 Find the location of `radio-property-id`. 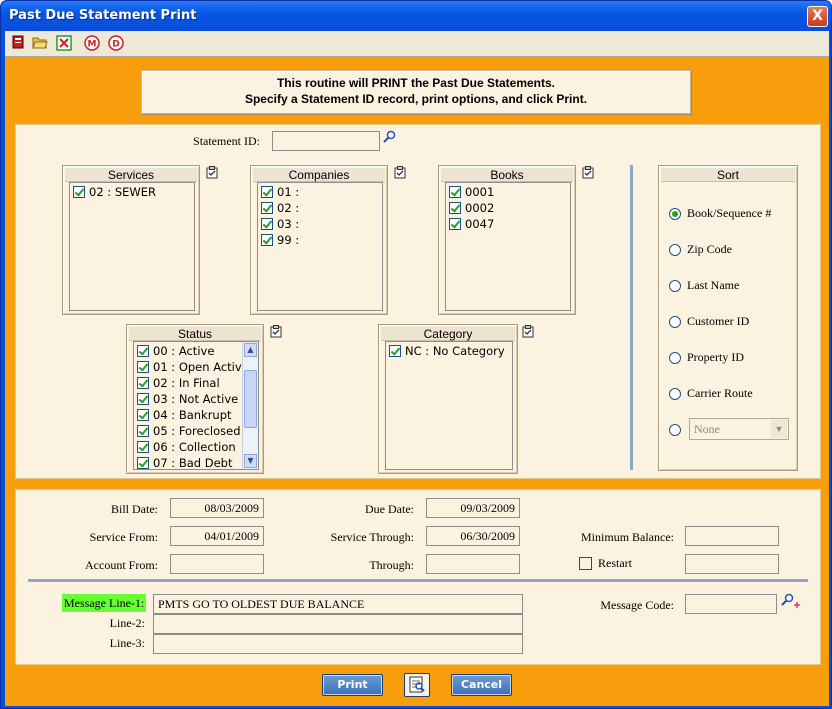

radio-property-id is located at coordinates (675, 358).